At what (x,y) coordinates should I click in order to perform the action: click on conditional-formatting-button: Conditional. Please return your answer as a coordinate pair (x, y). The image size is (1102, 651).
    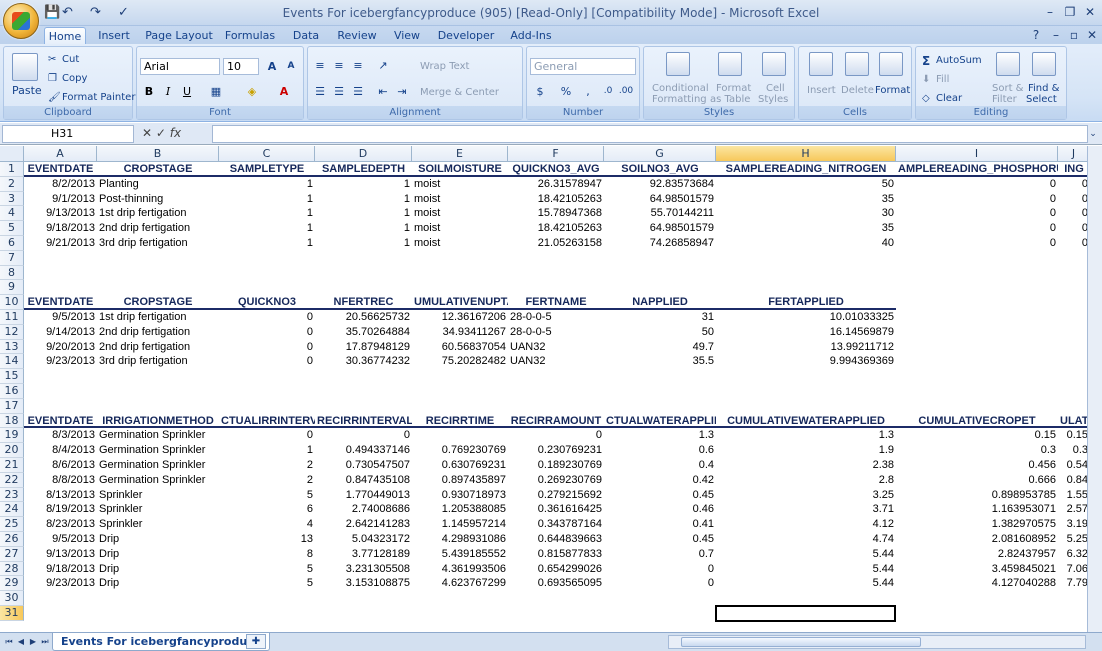
    Looking at the image, I should click on (680, 88).